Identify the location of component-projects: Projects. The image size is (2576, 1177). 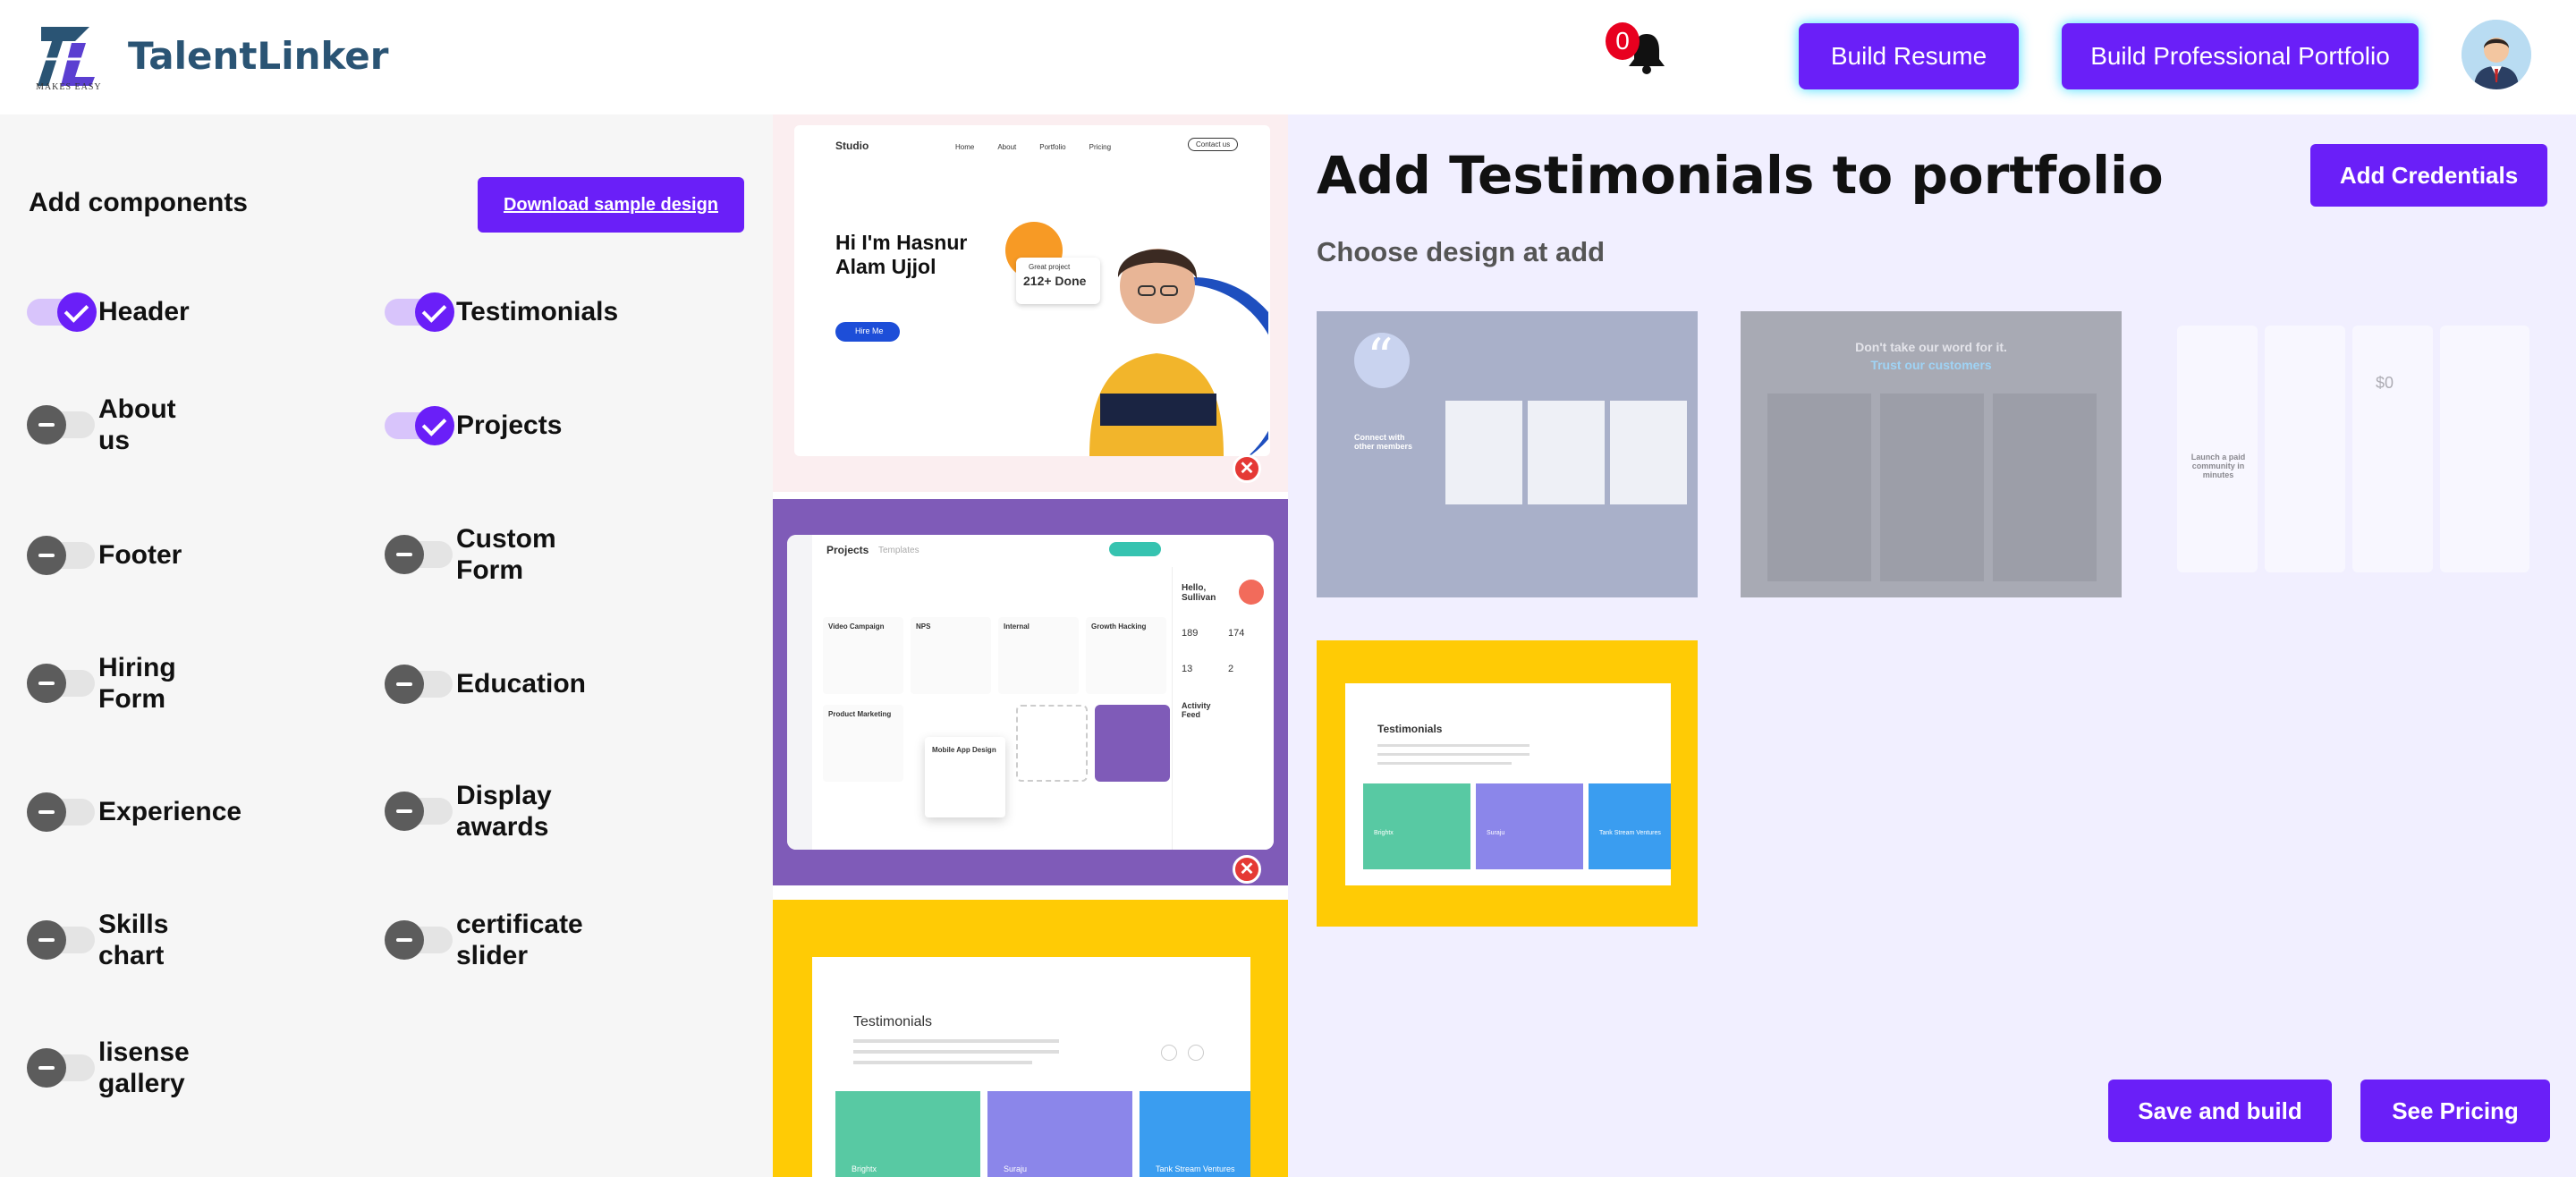
(496, 425).